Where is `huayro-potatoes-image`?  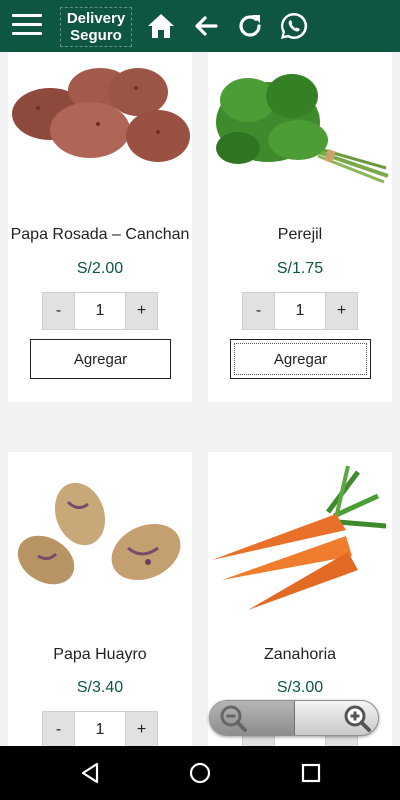 huayro-potatoes-image is located at coordinates (100, 532).